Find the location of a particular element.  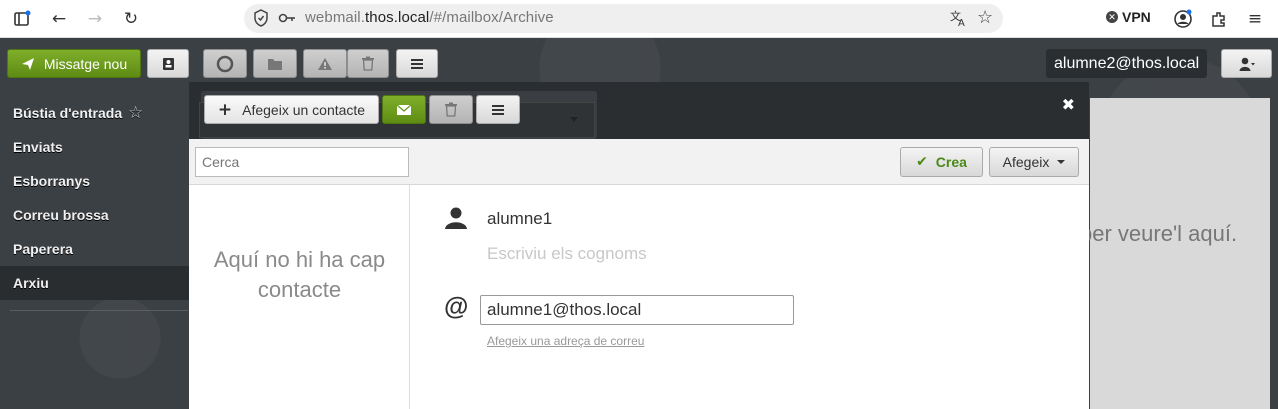

account-icon is located at coordinates (1183, 19).